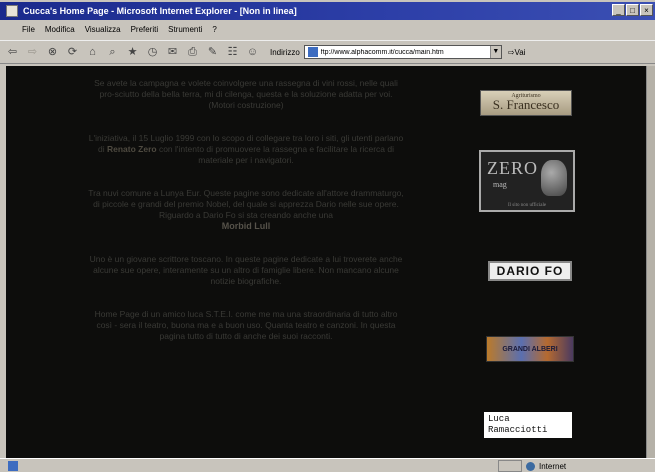 The image size is (655, 472). Describe the element at coordinates (510, 466) in the screenshot. I see `status-panel` at that location.